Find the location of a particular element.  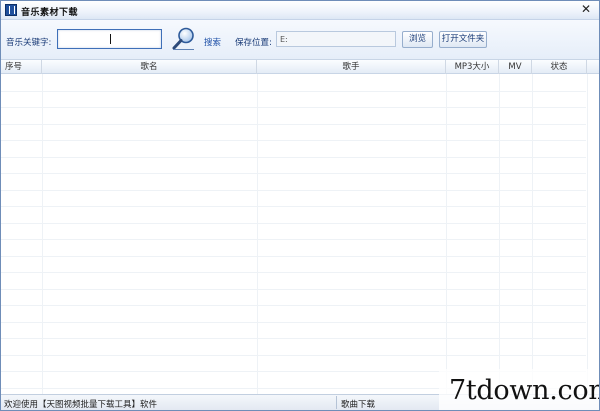

status-mode: 歌曲下载 is located at coordinates (358, 405).